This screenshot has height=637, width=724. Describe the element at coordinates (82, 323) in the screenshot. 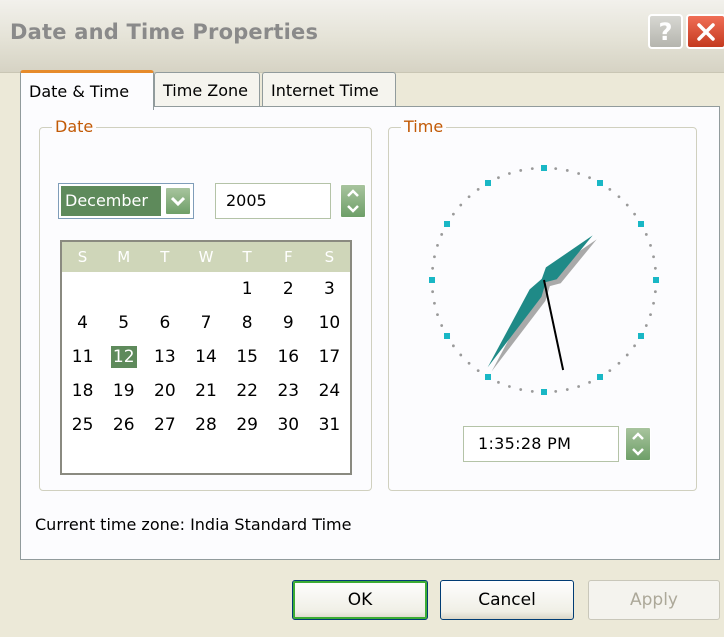

I see `calendar-day: 4` at that location.